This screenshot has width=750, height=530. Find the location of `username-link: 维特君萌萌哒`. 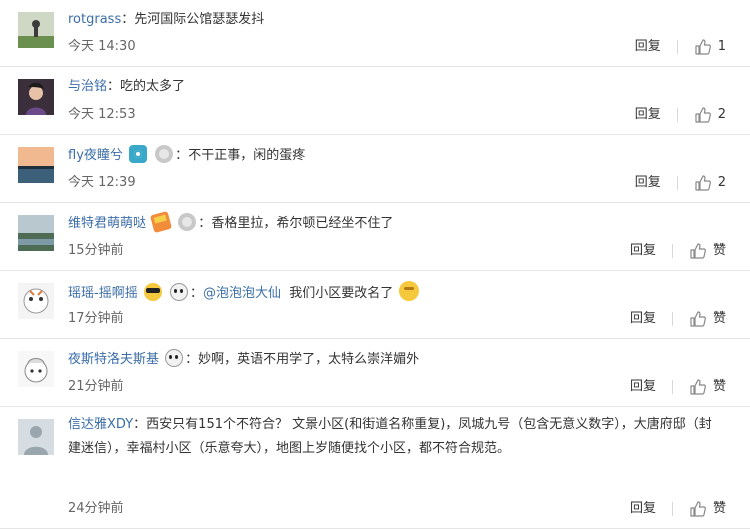

username-link: 维特君萌萌哒 is located at coordinates (107, 223).